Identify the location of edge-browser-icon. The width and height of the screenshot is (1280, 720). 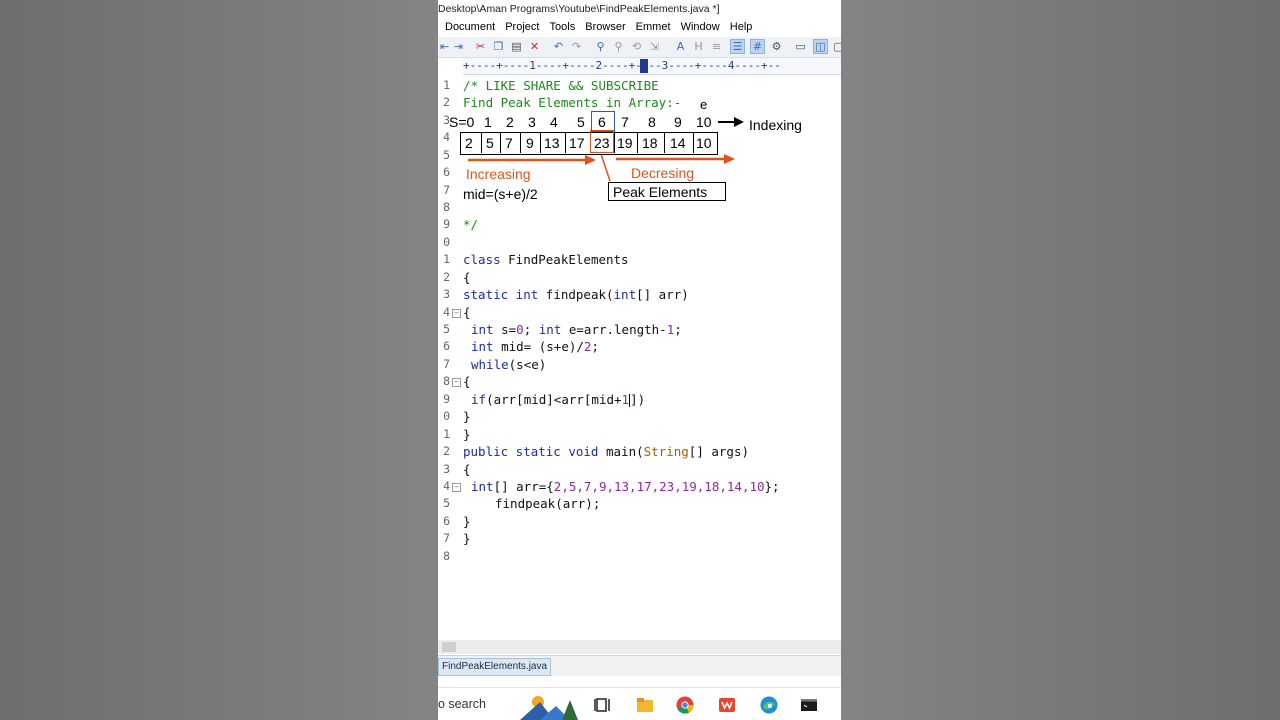
(769, 705).